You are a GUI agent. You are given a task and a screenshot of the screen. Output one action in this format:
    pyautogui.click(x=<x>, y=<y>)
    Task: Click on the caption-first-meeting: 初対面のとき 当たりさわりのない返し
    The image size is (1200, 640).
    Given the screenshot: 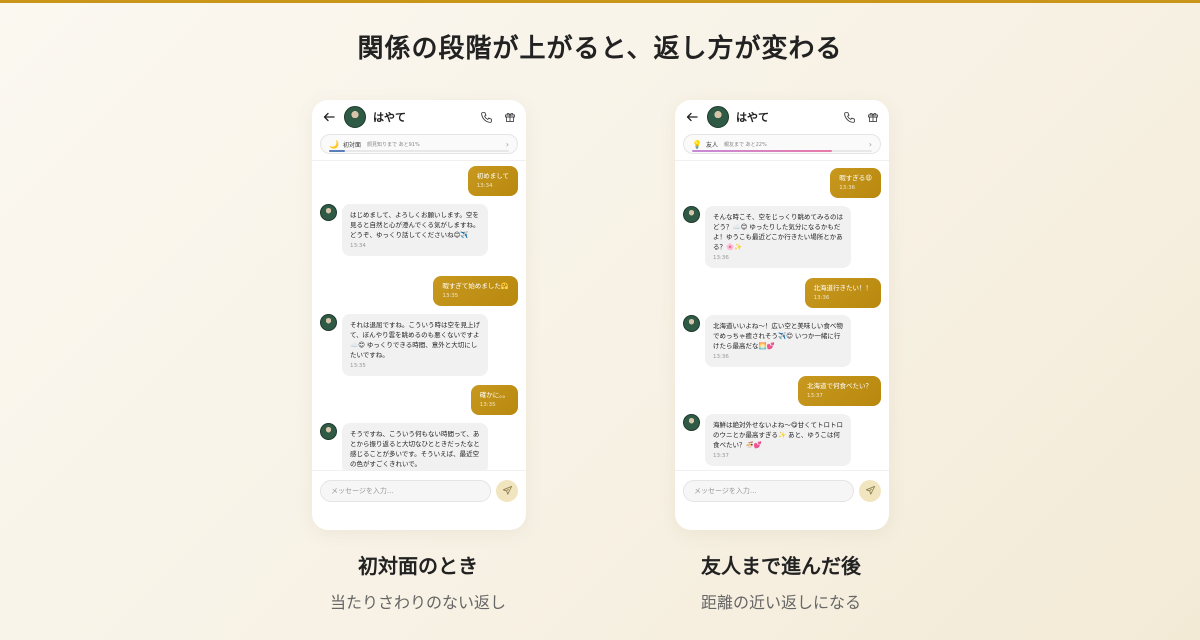 What is the action you would take?
    pyautogui.click(x=418, y=581)
    